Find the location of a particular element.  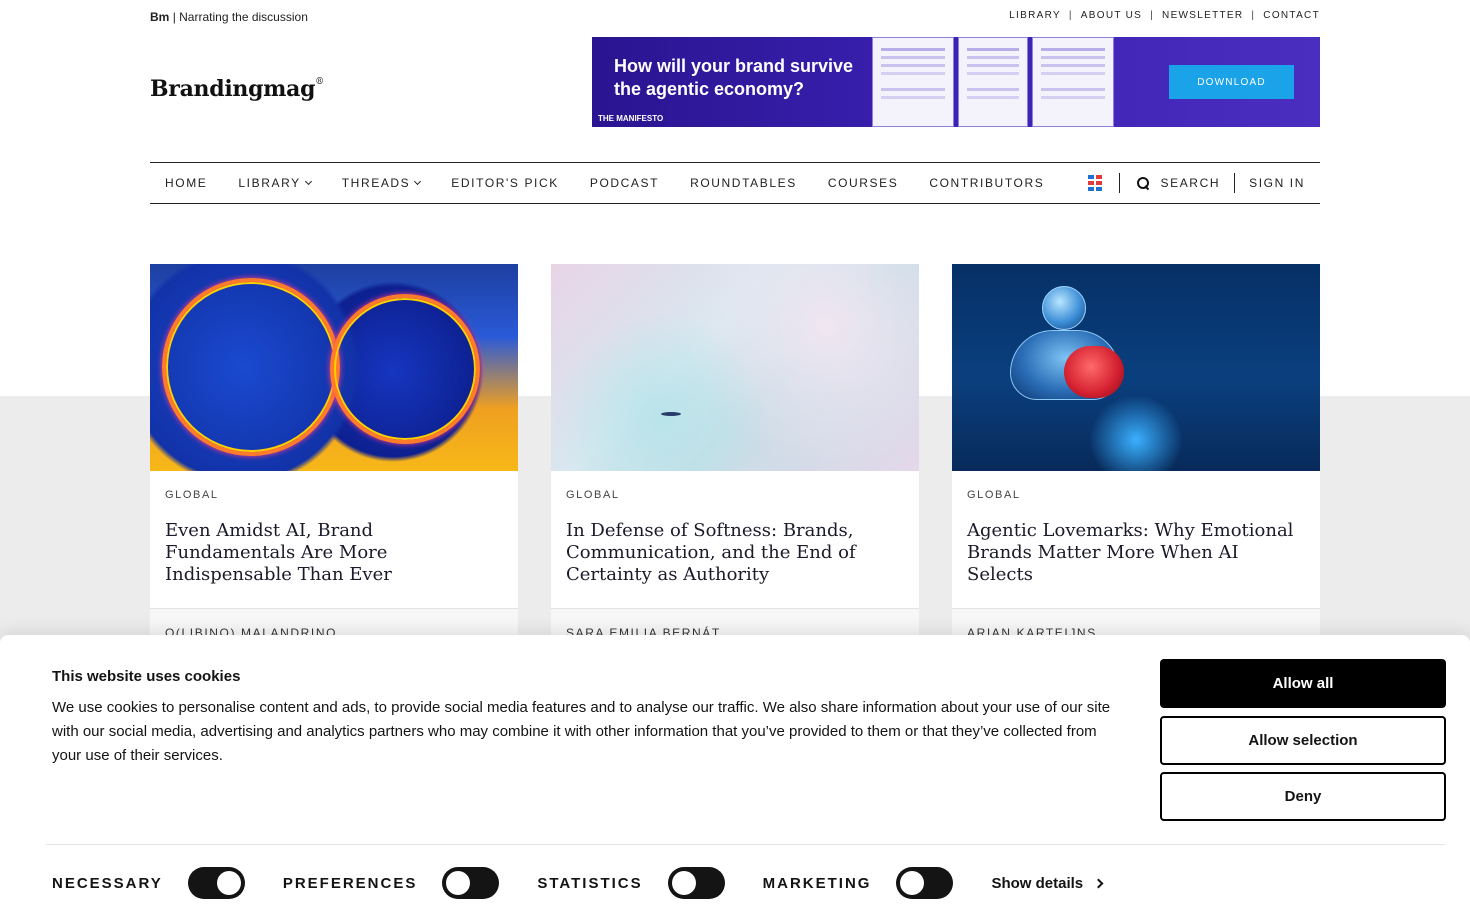

nav-item-home: HOME is located at coordinates (186, 183).